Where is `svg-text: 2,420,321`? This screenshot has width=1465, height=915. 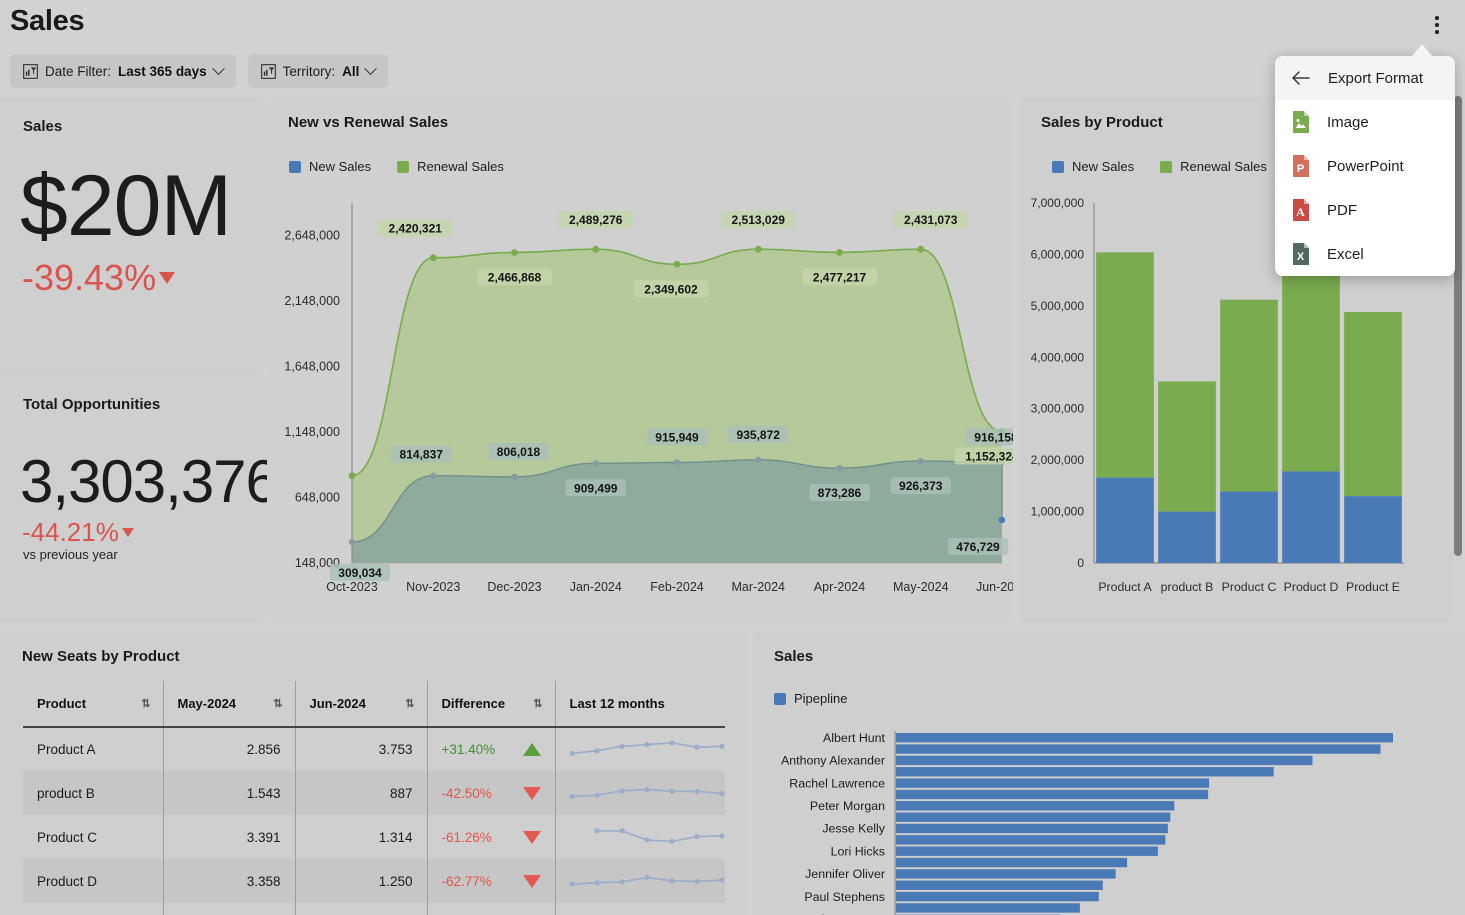
svg-text: 2,420,321 is located at coordinates (416, 229).